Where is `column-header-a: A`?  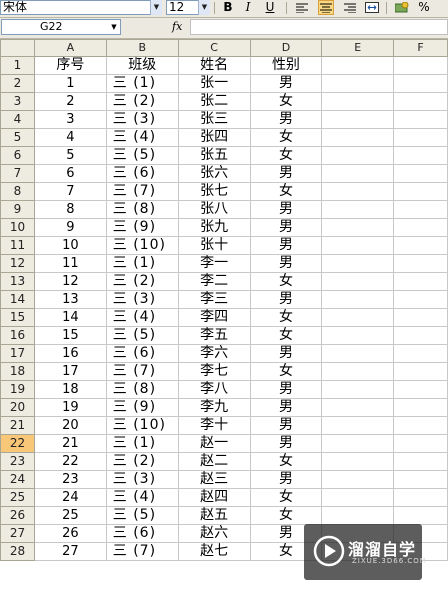
column-header-a: A is located at coordinates (70, 48).